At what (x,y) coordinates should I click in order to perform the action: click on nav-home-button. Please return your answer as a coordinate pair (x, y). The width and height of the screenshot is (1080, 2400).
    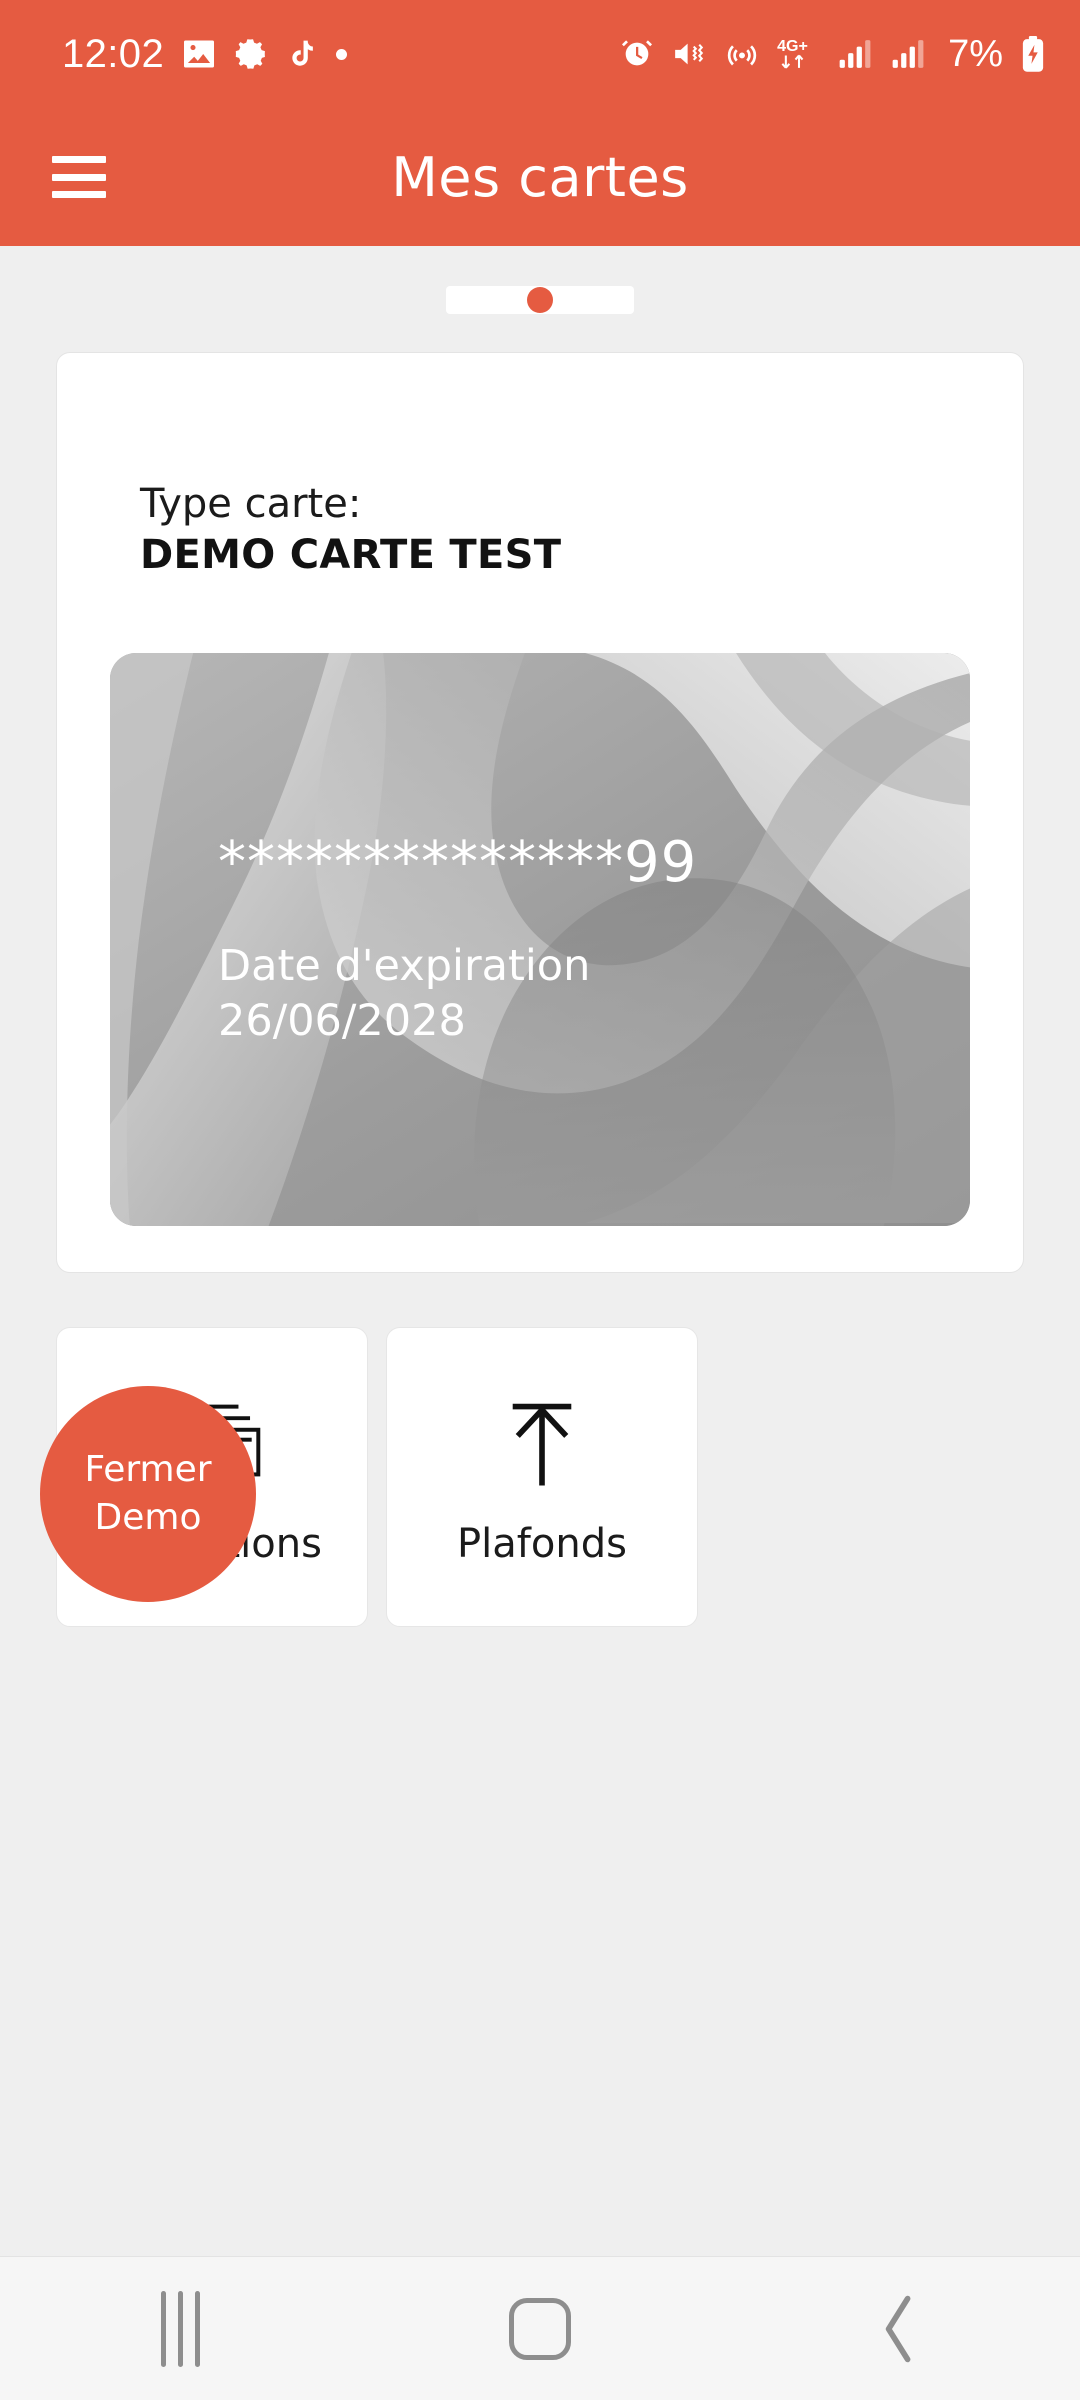
    Looking at the image, I should click on (540, 2329).